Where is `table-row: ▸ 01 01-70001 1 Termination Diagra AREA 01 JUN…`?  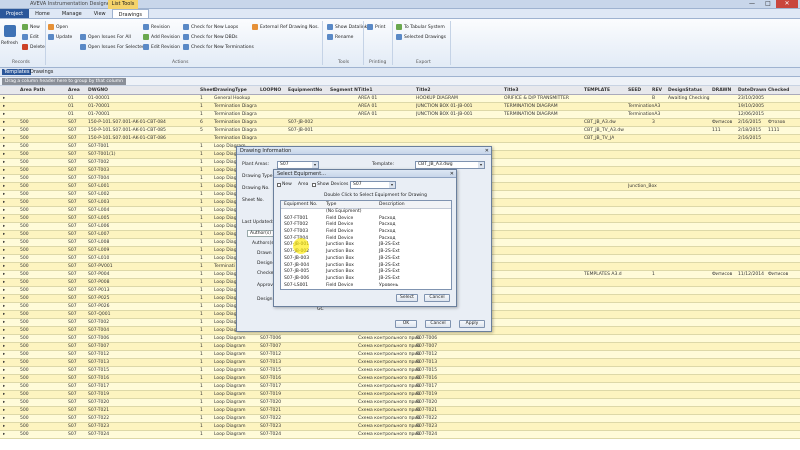
table-row: ▸ 01 01-70001 1 Termination Diagra AREA 01 JUN… is located at coordinates (400, 107).